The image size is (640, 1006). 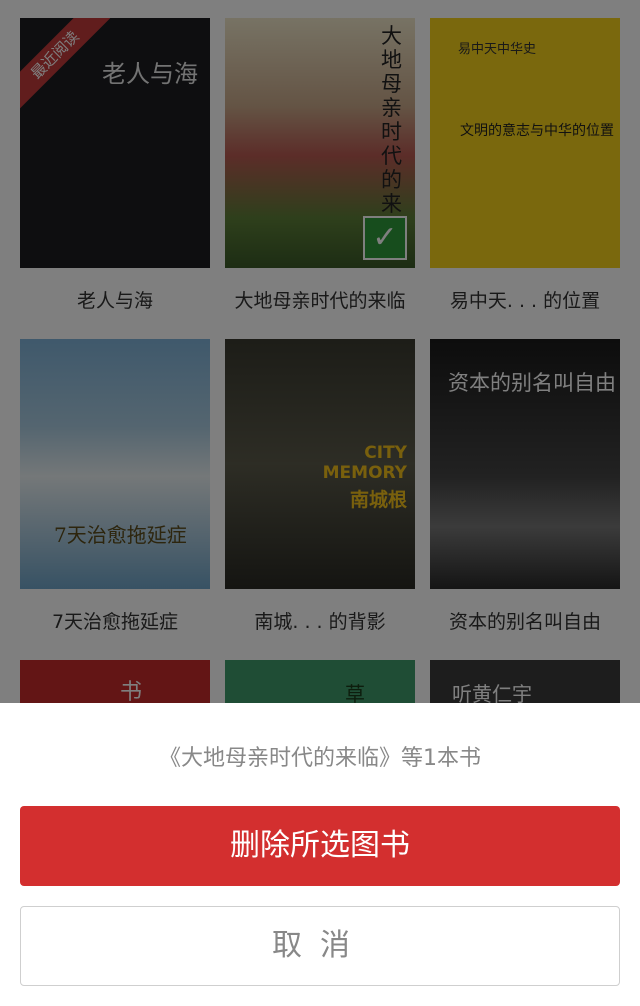 What do you see at coordinates (320, 758) in the screenshot?
I see `selection-message: 《大地母亲时代的来临》等1本书` at bounding box center [320, 758].